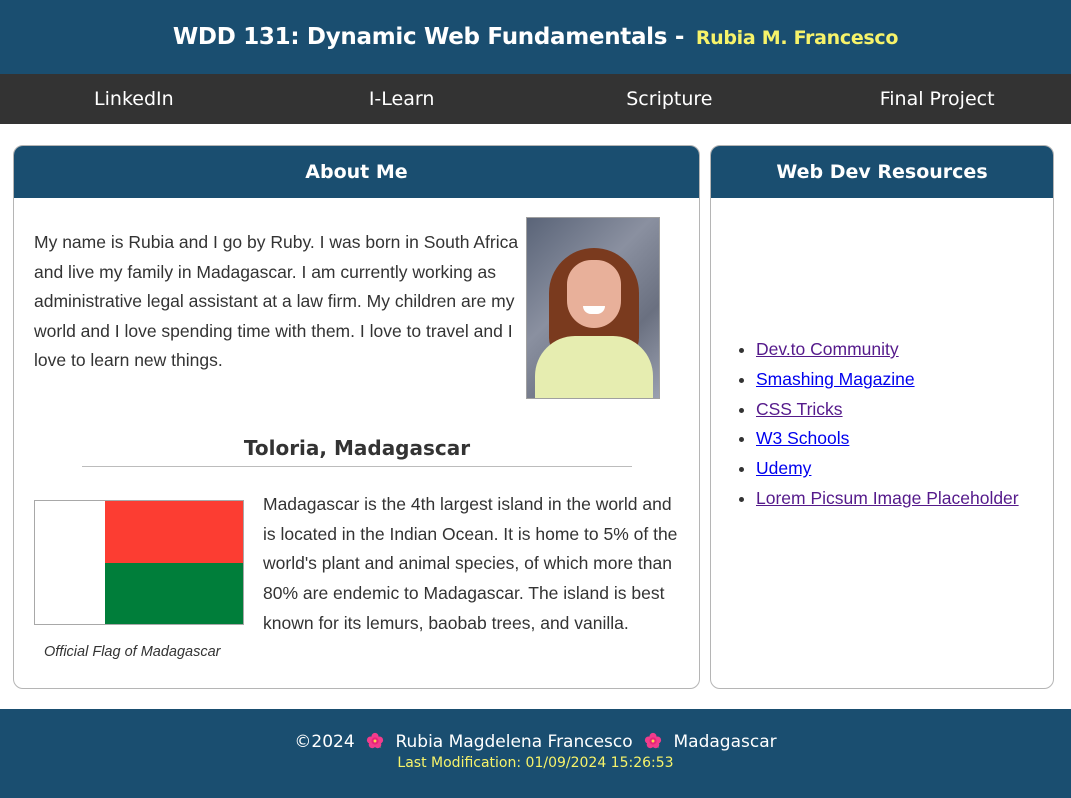 The height and width of the screenshot is (798, 1071). What do you see at coordinates (70, 562) in the screenshot?
I see `flag-white-band` at bounding box center [70, 562].